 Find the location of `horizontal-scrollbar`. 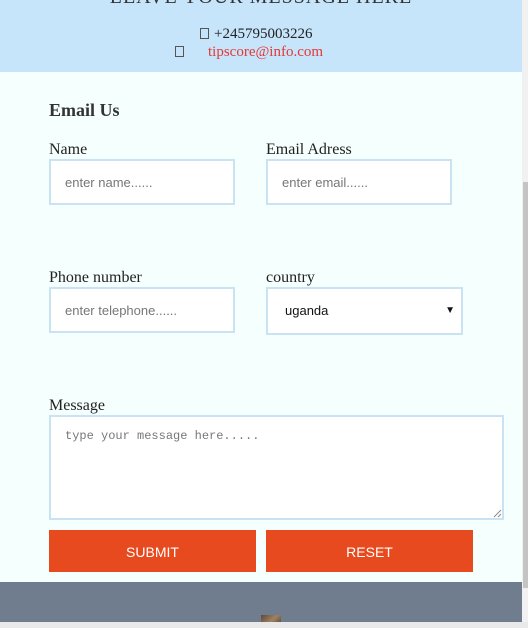

horizontal-scrollbar is located at coordinates (264, 625).